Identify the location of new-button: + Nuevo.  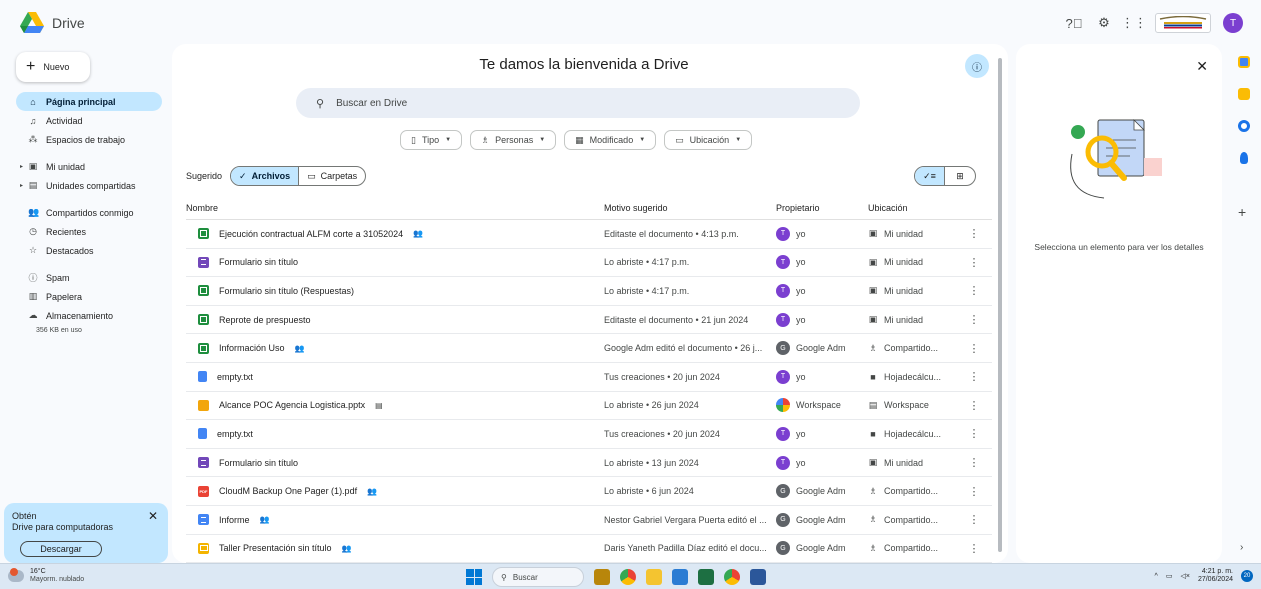
(53, 67).